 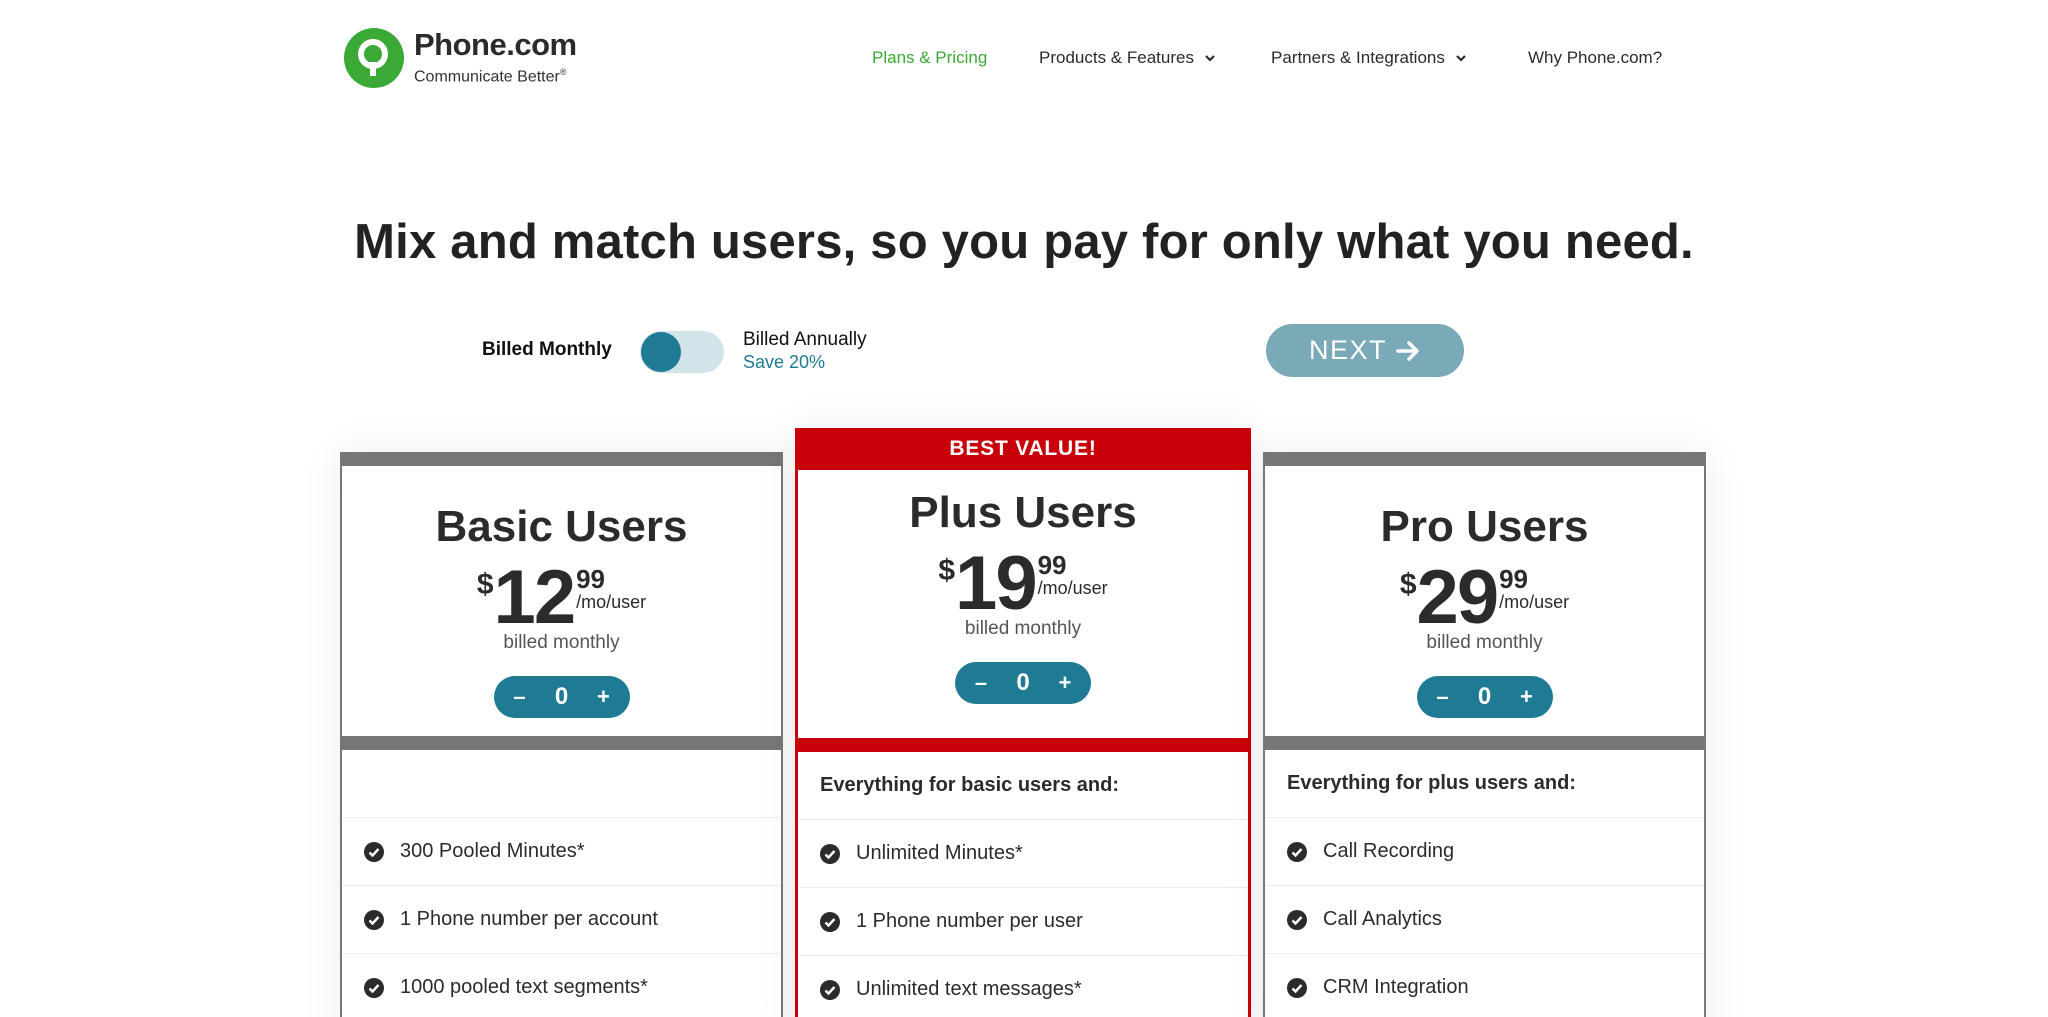 I want to click on plan-name: Pro Users, so click(x=1484, y=526).